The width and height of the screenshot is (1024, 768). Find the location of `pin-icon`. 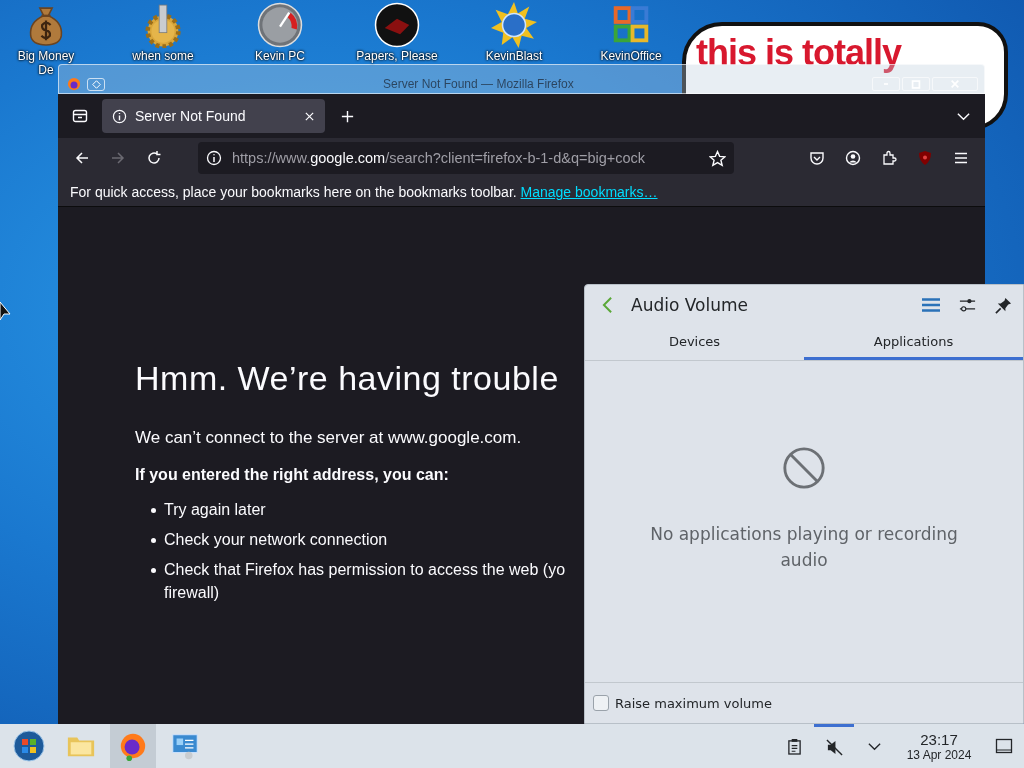

pin-icon is located at coordinates (1003, 305).